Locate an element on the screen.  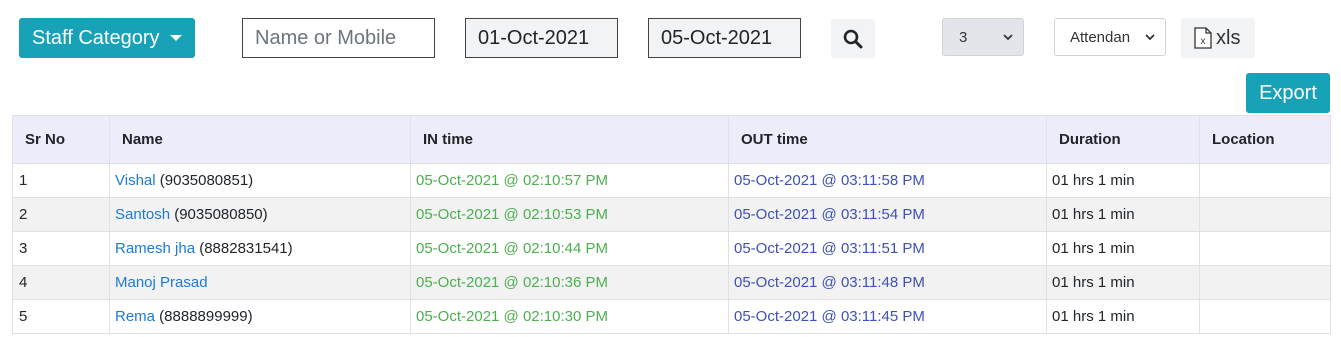
staff-category-dropdown-button: Staff Category is located at coordinates (107, 38).